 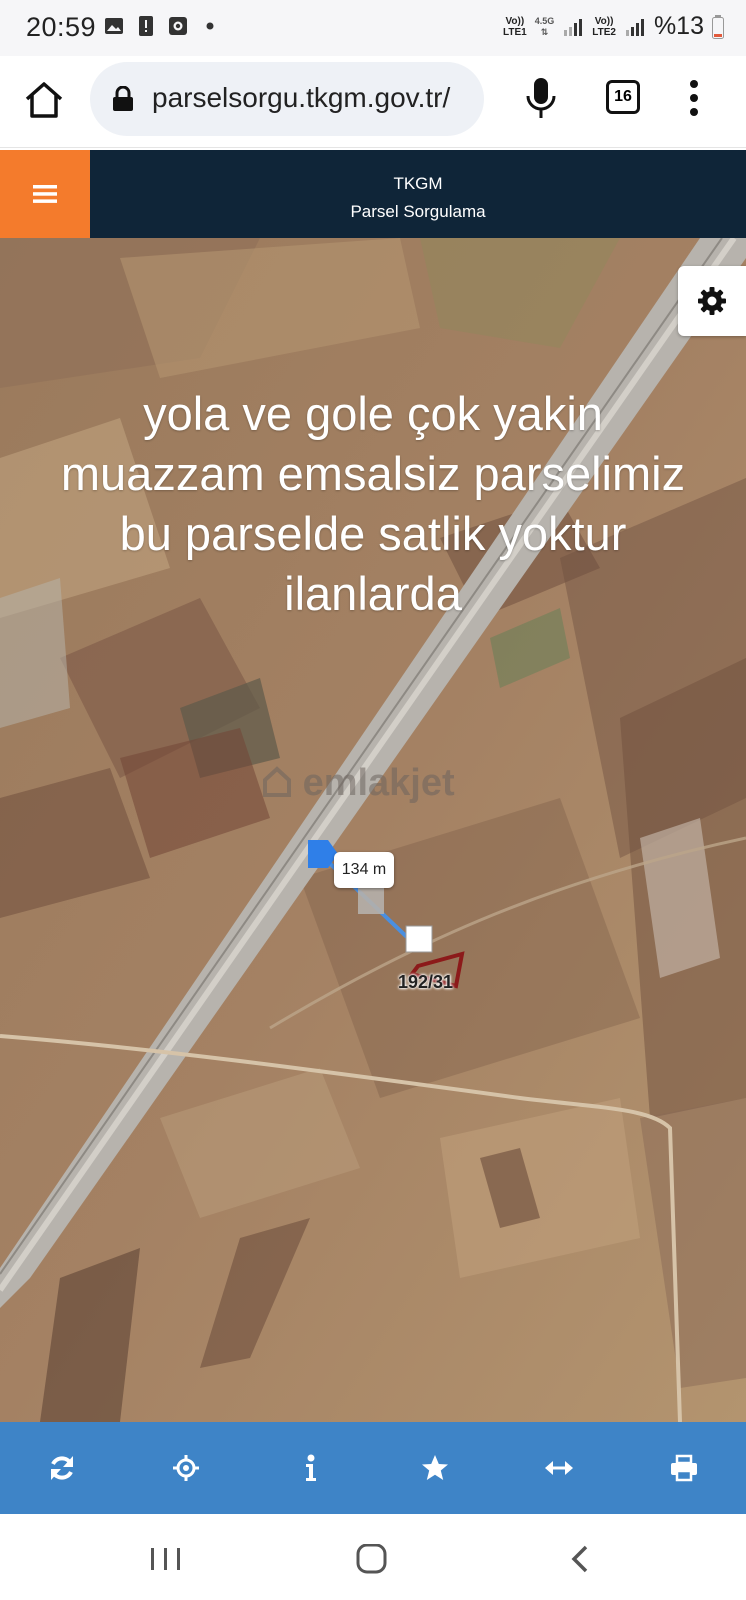 I want to click on record-icon, so click(x=178, y=26).